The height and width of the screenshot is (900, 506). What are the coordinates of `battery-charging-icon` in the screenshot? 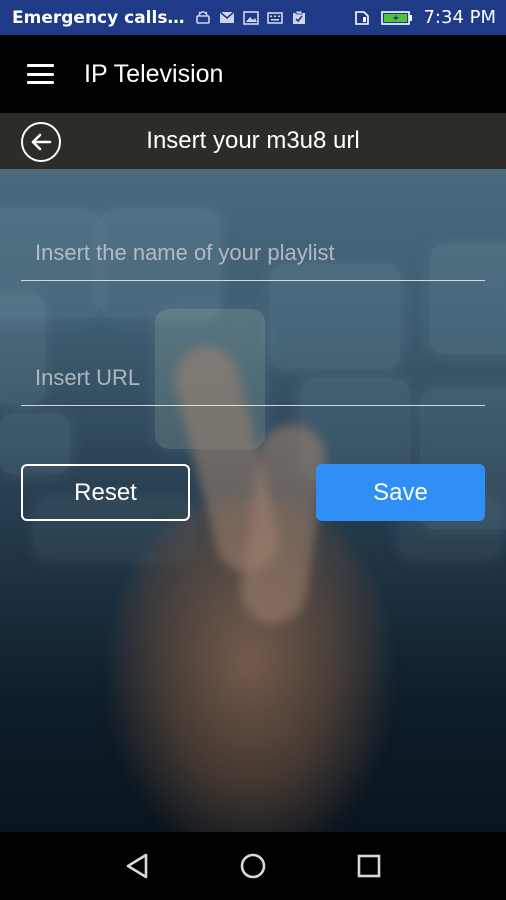 It's located at (397, 17).